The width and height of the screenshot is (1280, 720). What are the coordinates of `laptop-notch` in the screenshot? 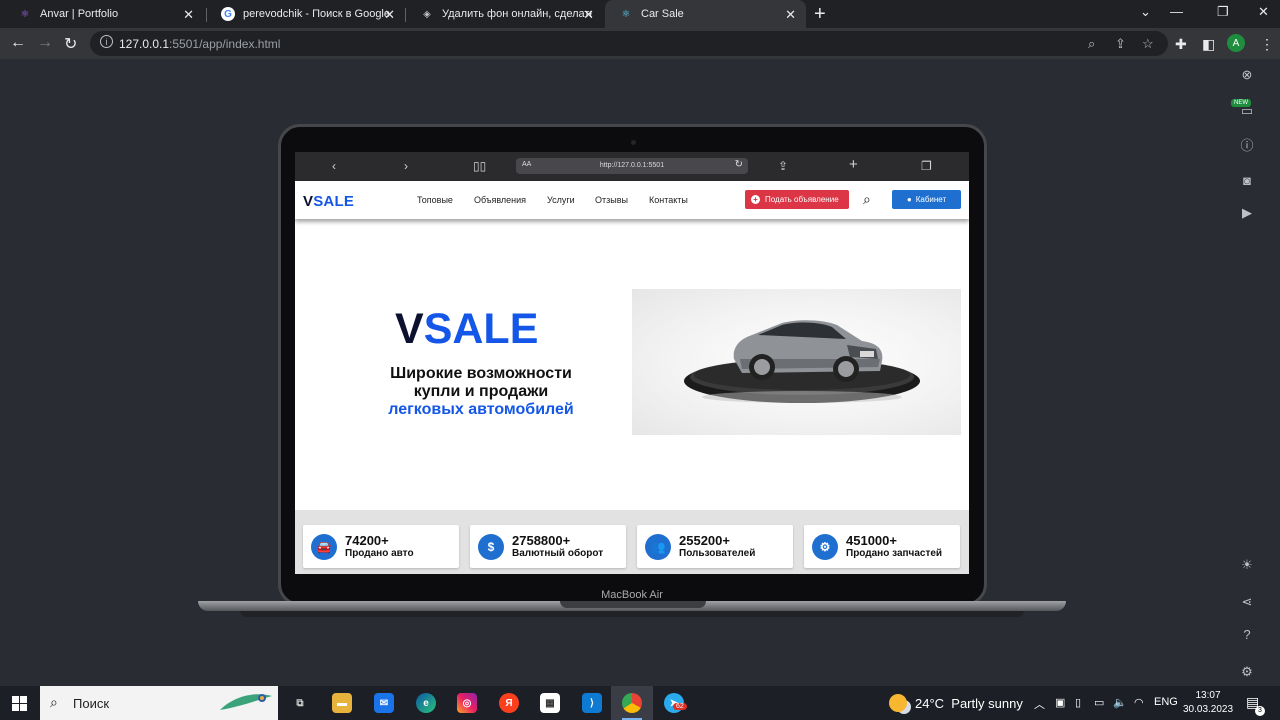 It's located at (633, 604).